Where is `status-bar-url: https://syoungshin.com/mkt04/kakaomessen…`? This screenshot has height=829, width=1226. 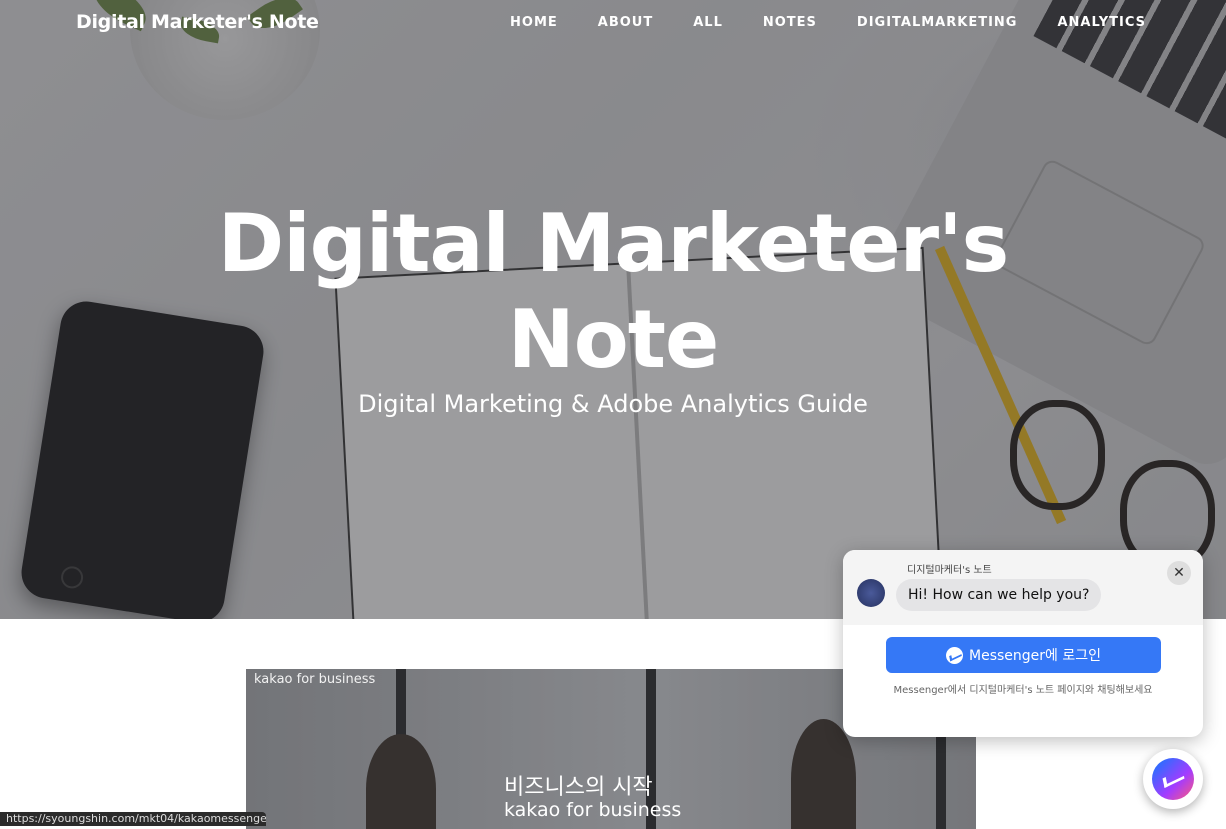
status-bar-url: https://syoungshin.com/mkt04/kakaomessen… is located at coordinates (133, 819).